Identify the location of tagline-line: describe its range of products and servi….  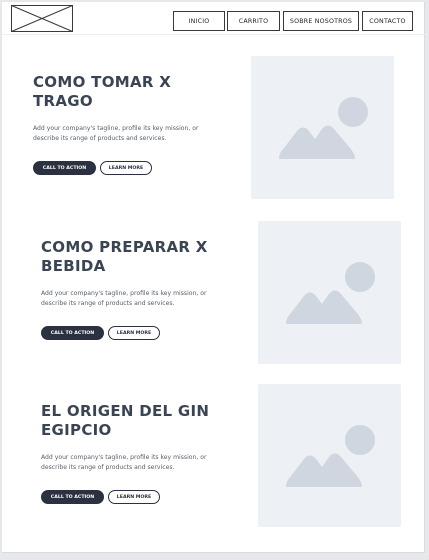
(108, 467).